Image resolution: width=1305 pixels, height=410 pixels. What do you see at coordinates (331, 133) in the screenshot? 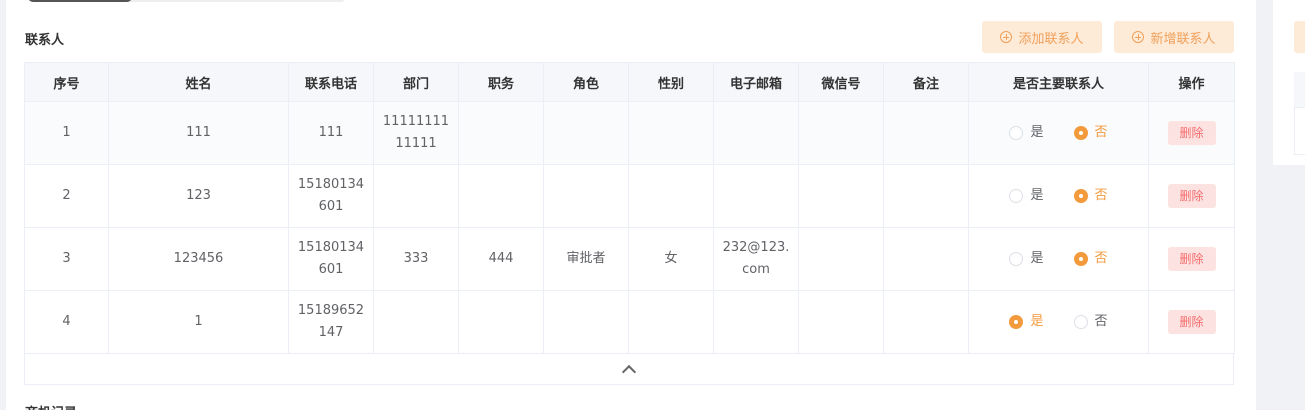
I see `cell-phone: 111` at bounding box center [331, 133].